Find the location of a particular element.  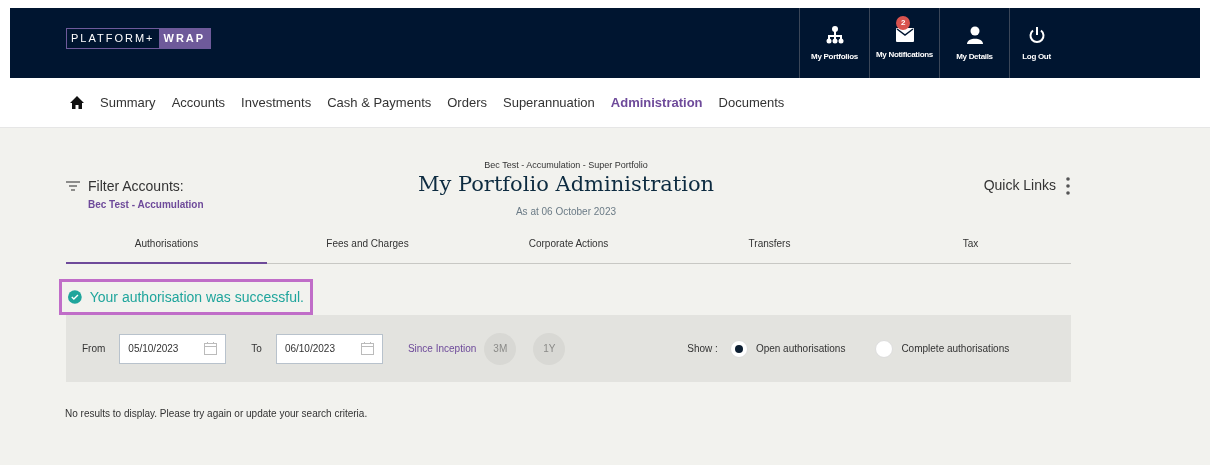

check-circle-icon is located at coordinates (75, 297).